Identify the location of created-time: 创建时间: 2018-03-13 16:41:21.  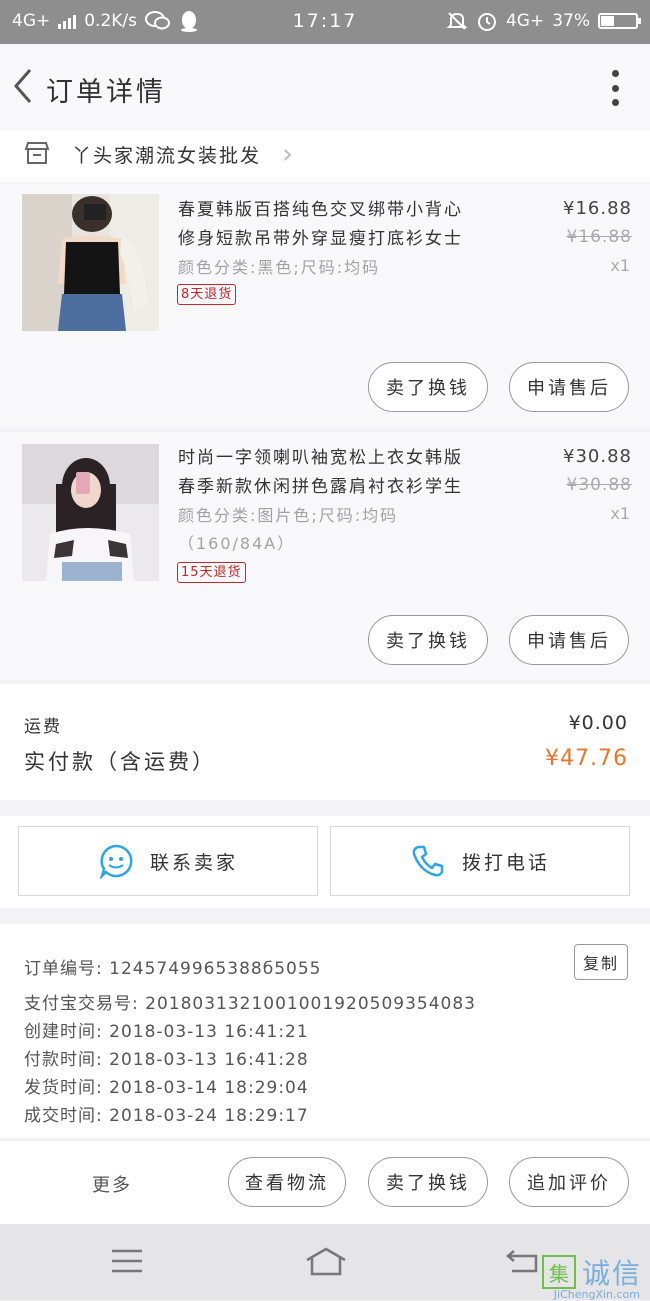
(166, 1032).